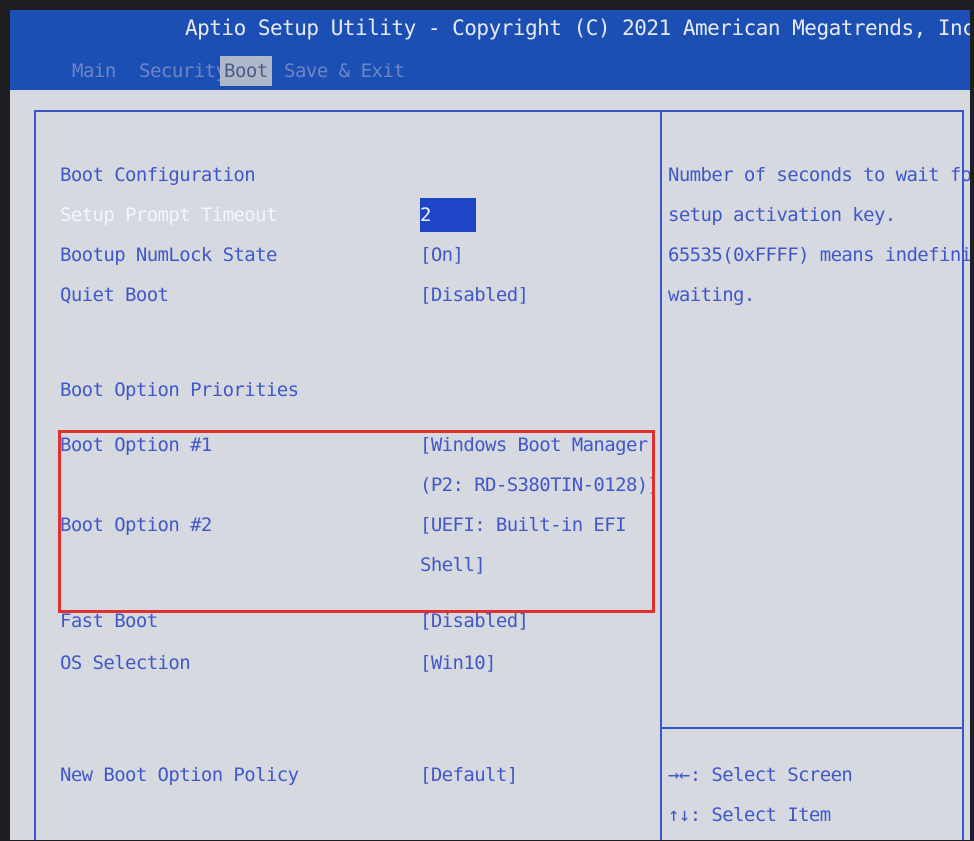  I want to click on quiet-boot-label: Quiet Boot, so click(114, 295).